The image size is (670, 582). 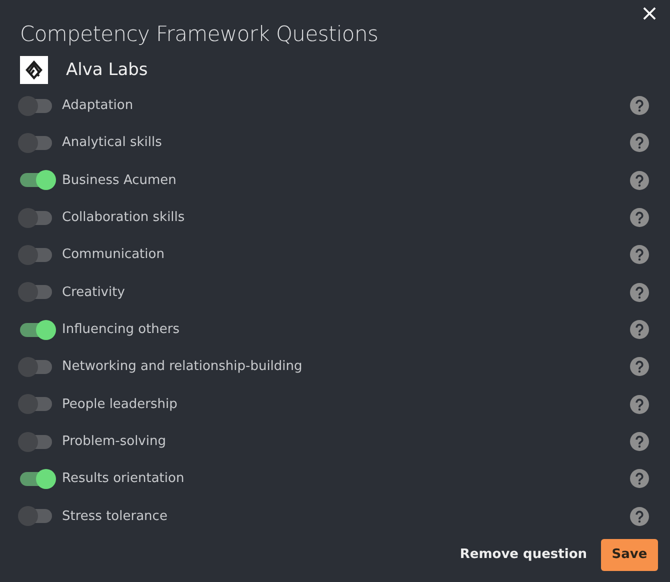 I want to click on company-name: Alva Labs, so click(x=107, y=70).